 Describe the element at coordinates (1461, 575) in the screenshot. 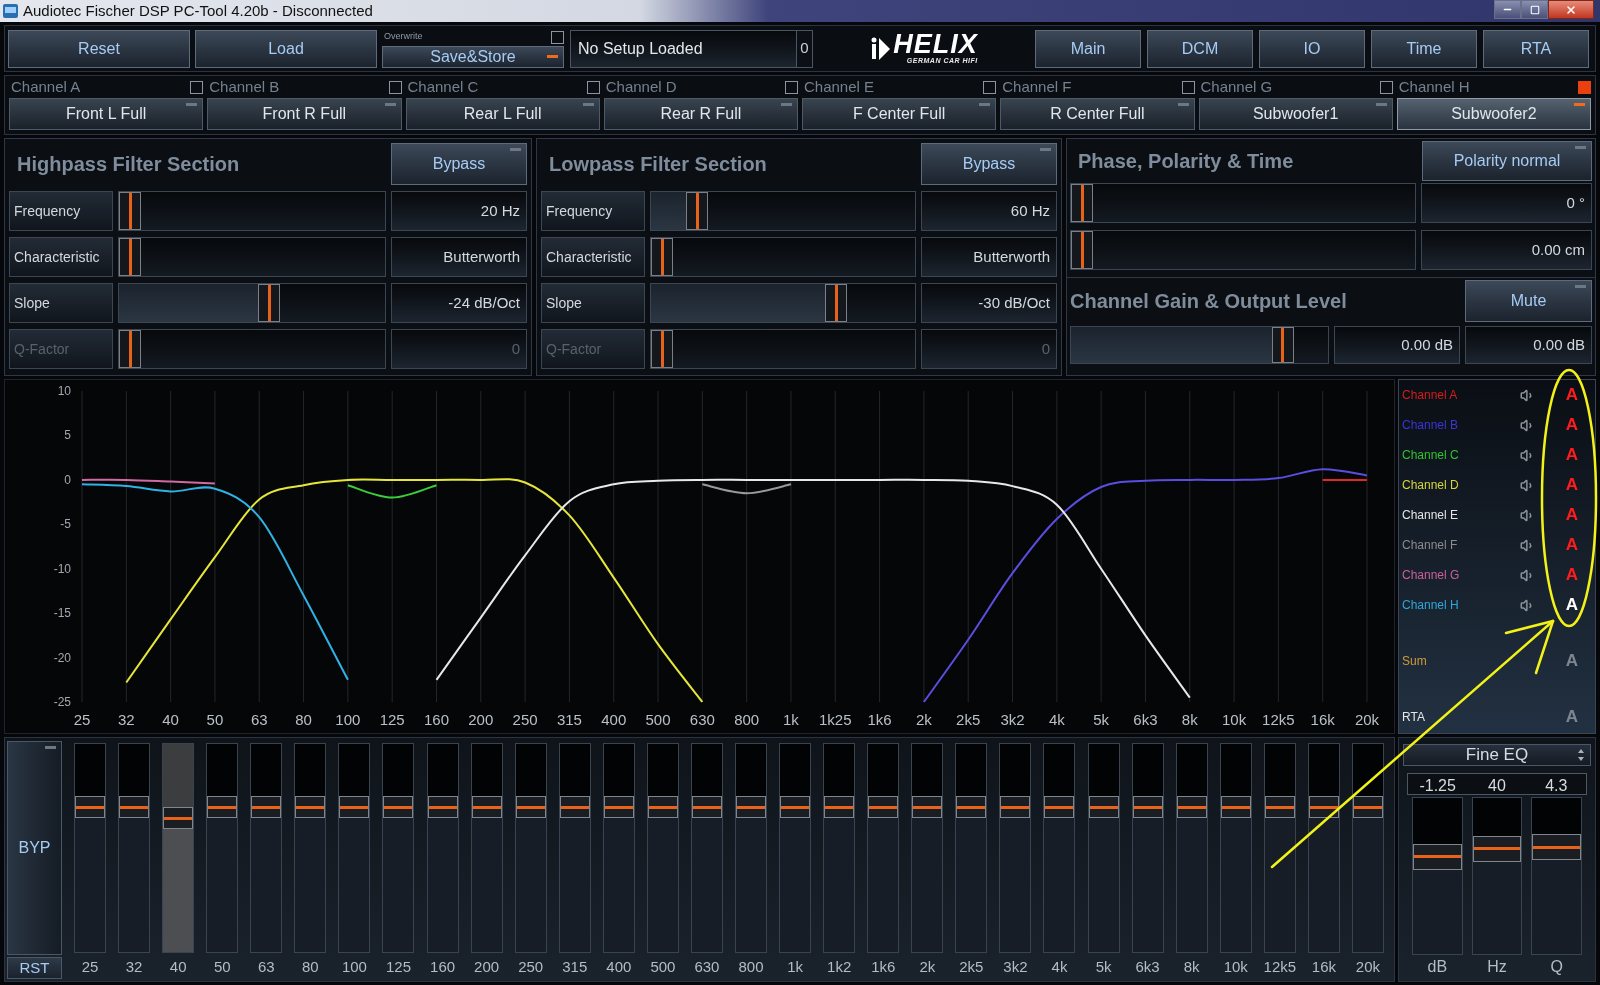

I see `legend-label: Channel G` at that location.